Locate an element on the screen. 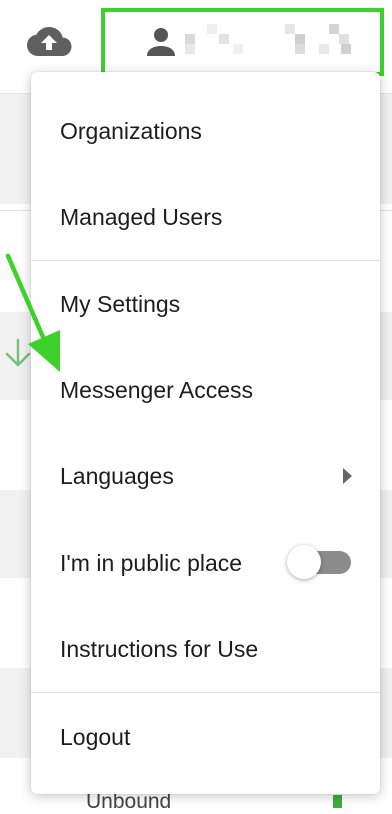  redacted-username is located at coordinates (269, 41).